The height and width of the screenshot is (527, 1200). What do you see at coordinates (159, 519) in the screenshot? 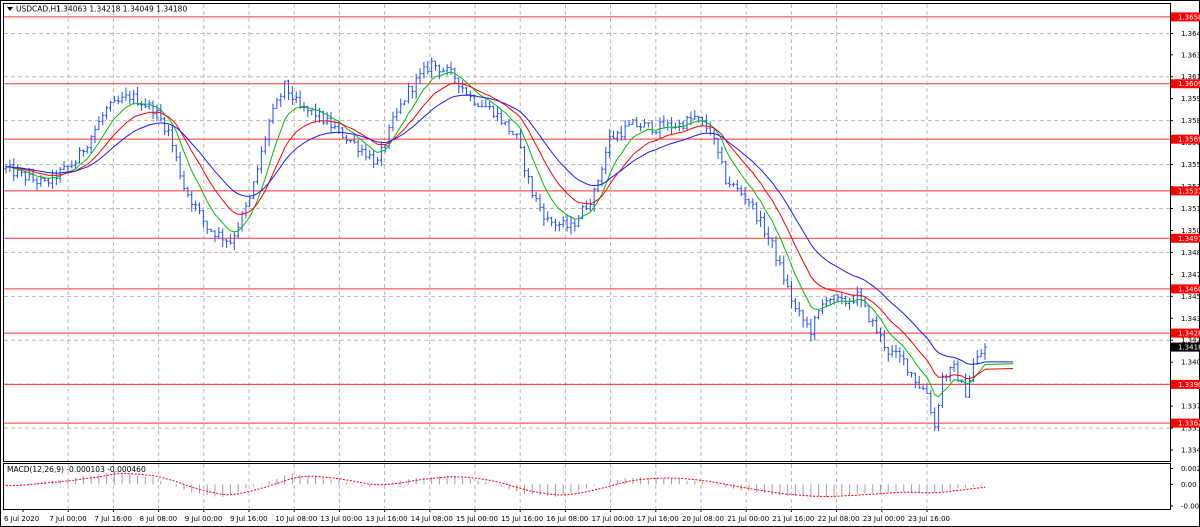
I see `x-tick-label: 8 Jul 08:00` at bounding box center [159, 519].